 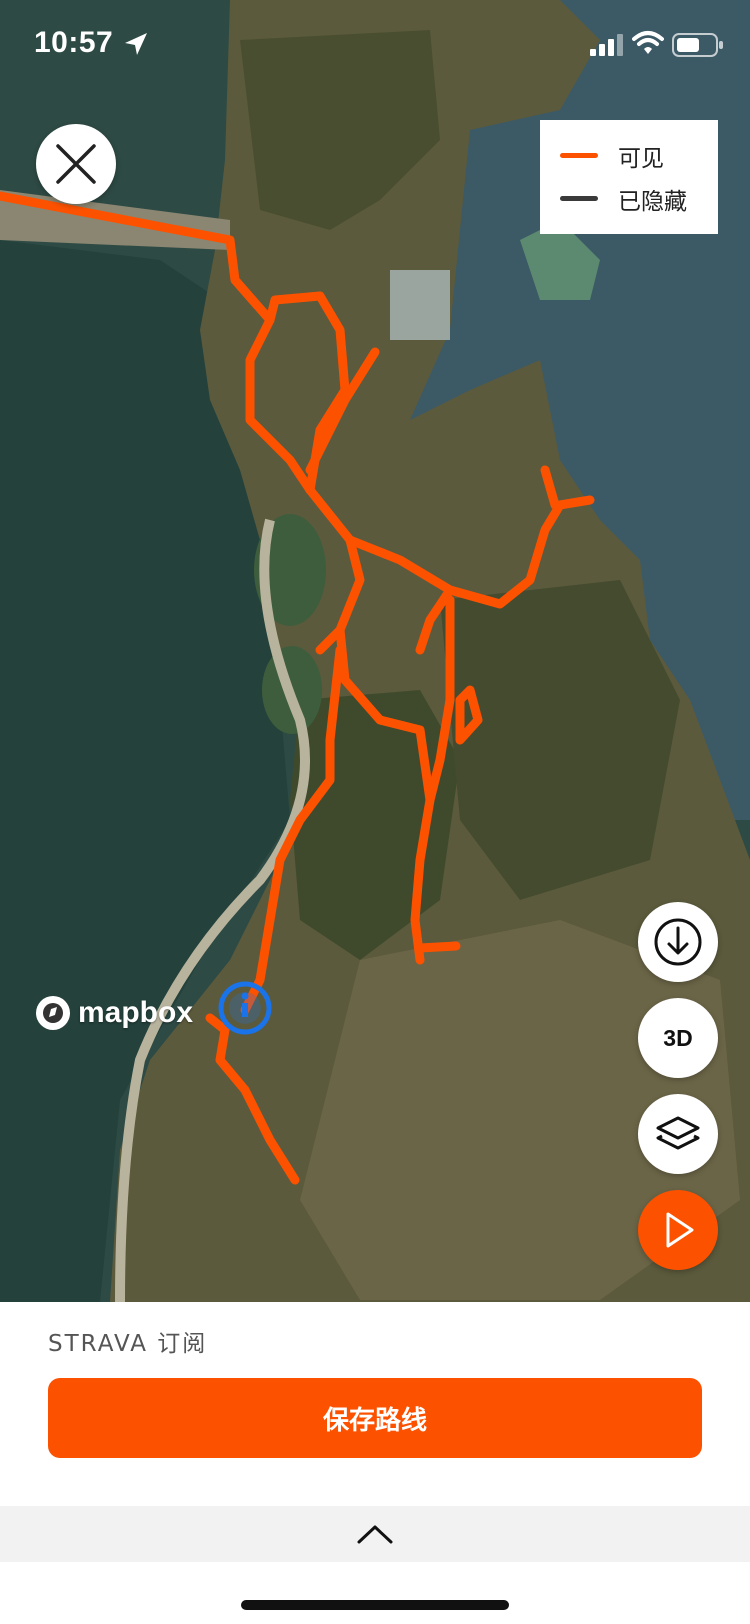 I want to click on drawer-expand-handle, so click(x=375, y=1534).